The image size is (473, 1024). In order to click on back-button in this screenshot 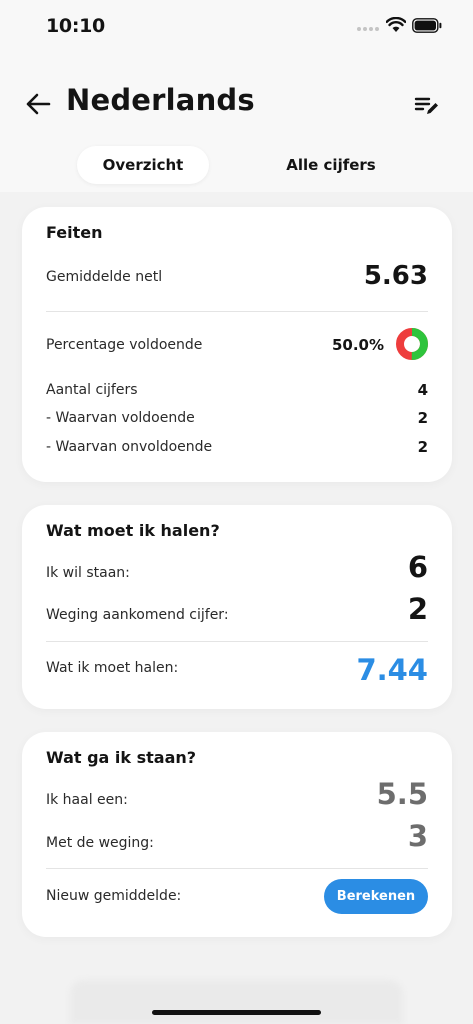, I will do `click(38, 104)`.